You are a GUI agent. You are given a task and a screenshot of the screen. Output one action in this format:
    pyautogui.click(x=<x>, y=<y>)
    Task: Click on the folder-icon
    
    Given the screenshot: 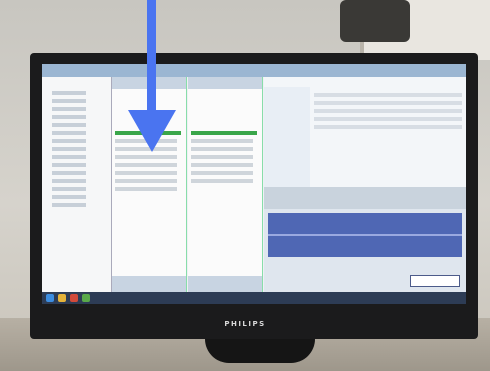 What is the action you would take?
    pyautogui.click(x=62, y=298)
    